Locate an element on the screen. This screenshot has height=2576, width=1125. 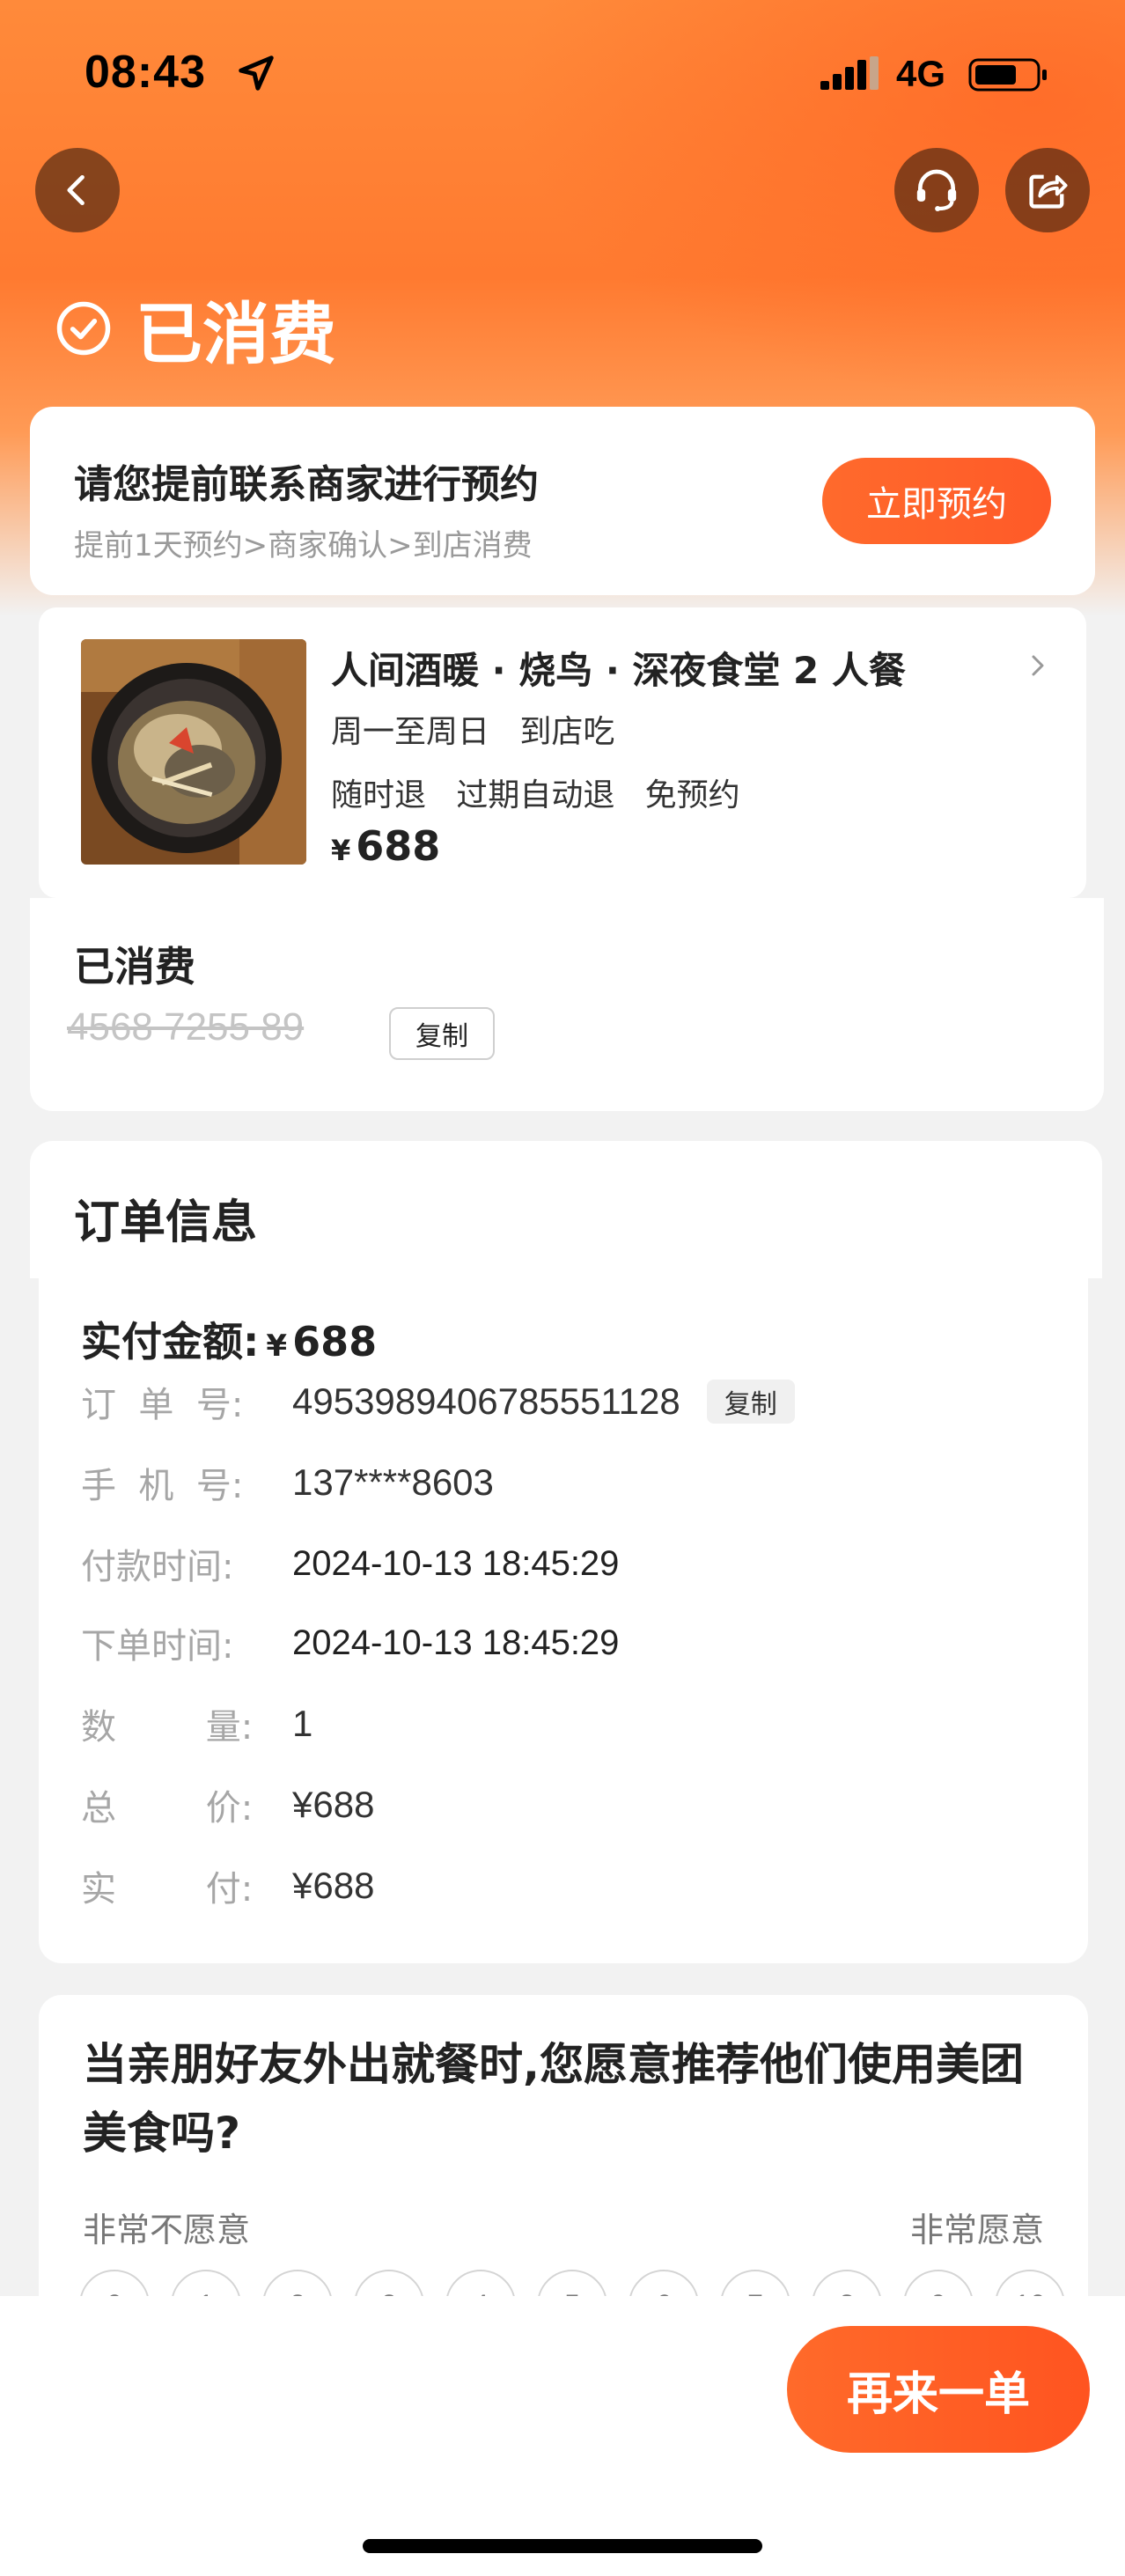
product-image is located at coordinates (193, 752).